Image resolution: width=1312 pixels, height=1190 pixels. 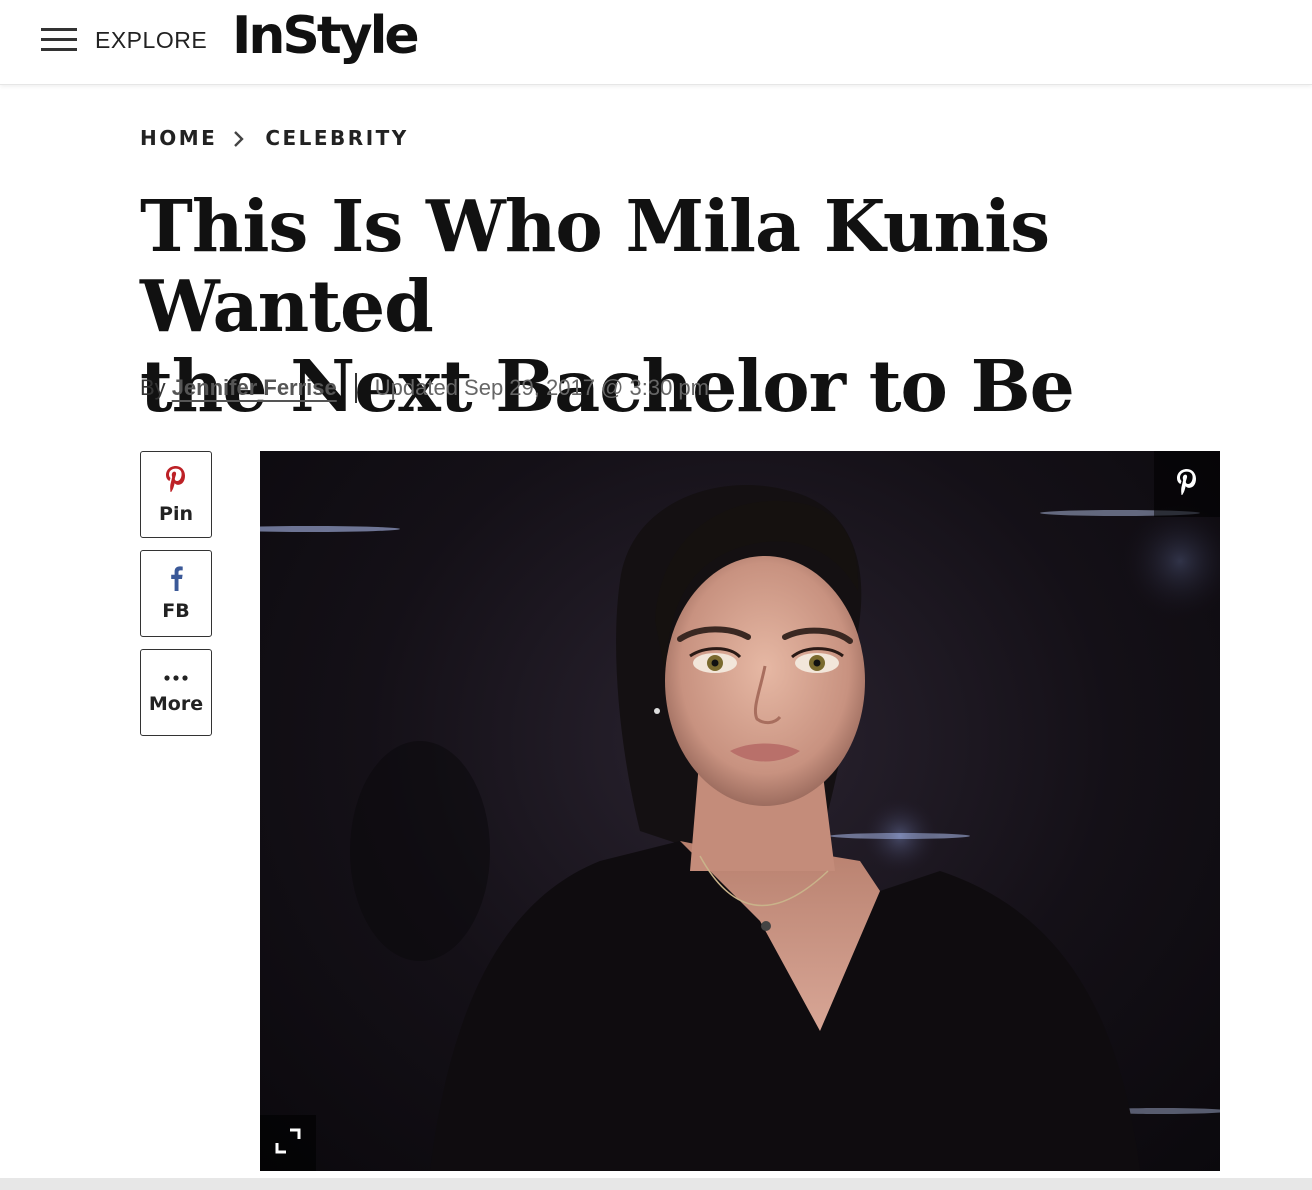 I want to click on byline-prefix: By, so click(x=153, y=387).